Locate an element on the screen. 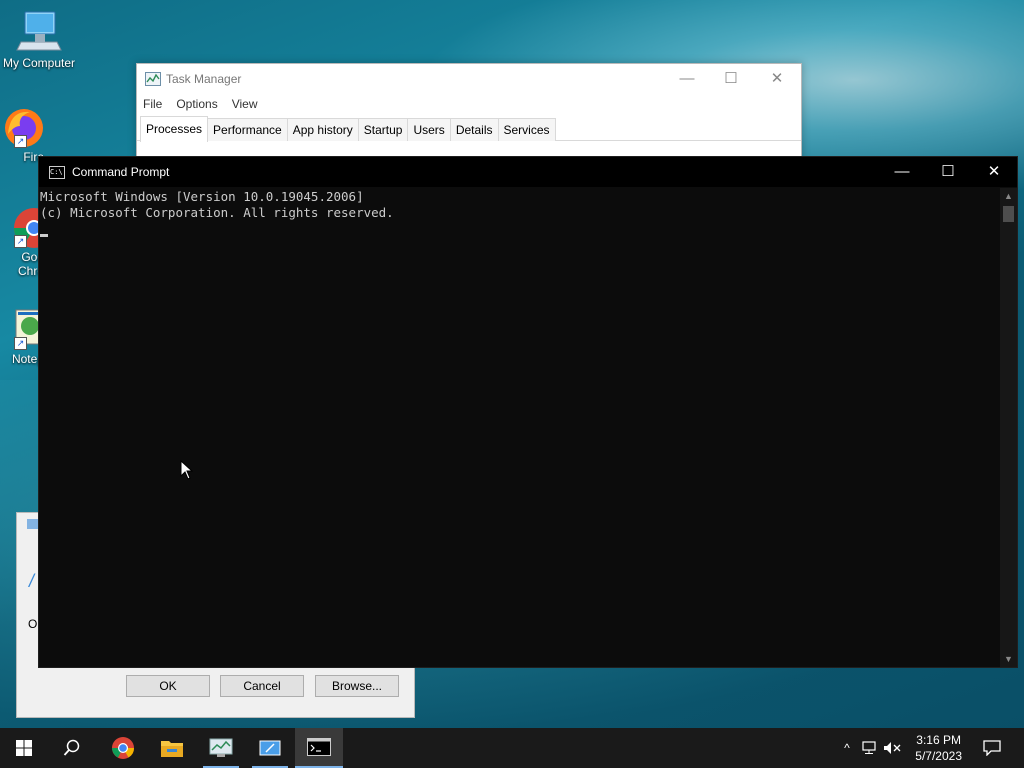 The height and width of the screenshot is (768, 1024). taskbar-command-prompt is located at coordinates (319, 748).